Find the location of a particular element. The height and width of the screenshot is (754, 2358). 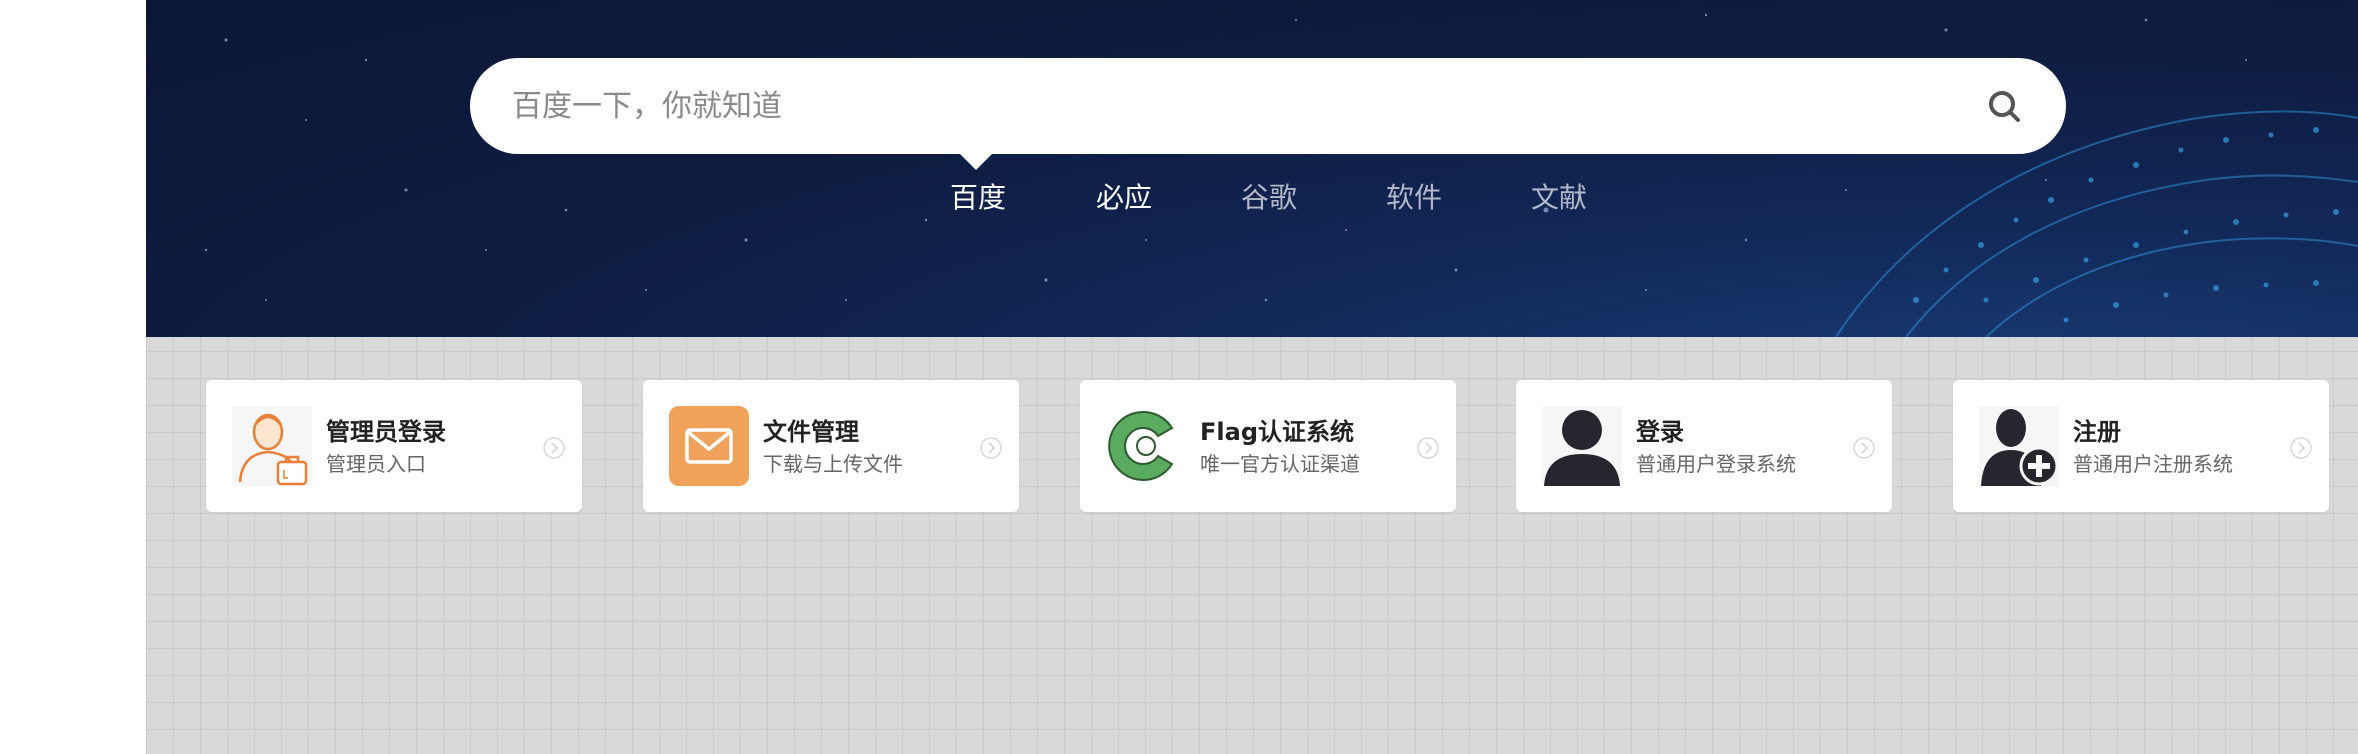

tab-google: 谷歌 is located at coordinates (1269, 196).